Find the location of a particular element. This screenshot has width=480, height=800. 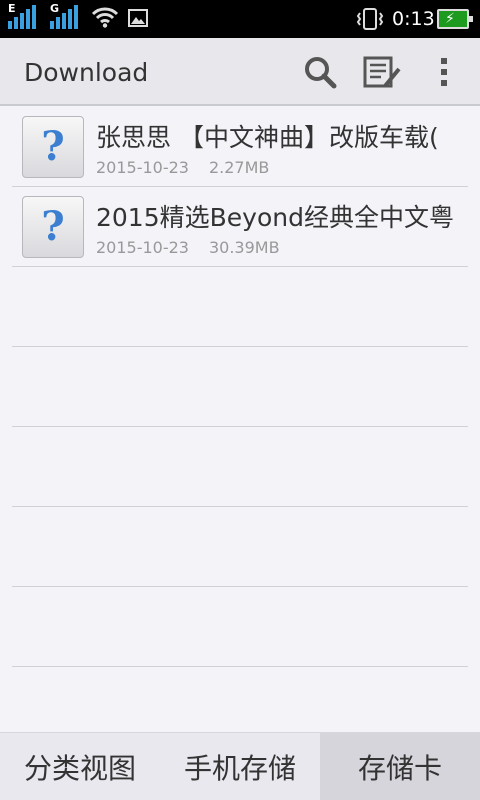

file-name: 张思思 【中文神曲】改版车载( is located at coordinates (267, 137).